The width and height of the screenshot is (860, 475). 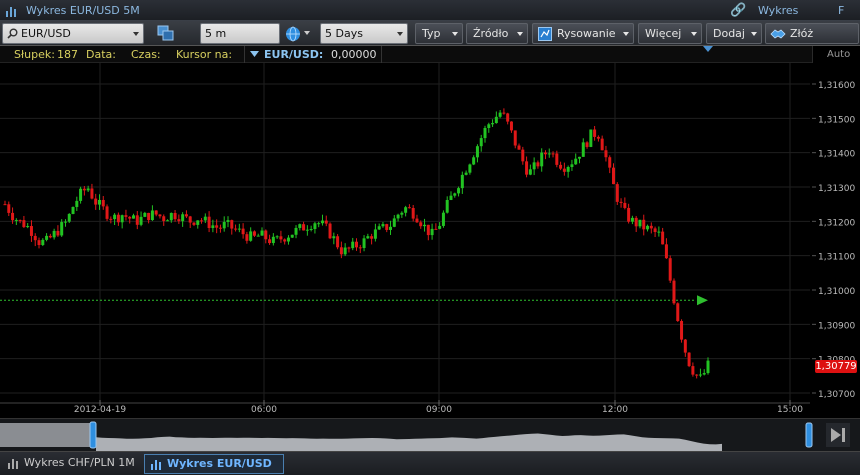 I want to click on chart-menu-label: Wykres, so click(x=778, y=10).